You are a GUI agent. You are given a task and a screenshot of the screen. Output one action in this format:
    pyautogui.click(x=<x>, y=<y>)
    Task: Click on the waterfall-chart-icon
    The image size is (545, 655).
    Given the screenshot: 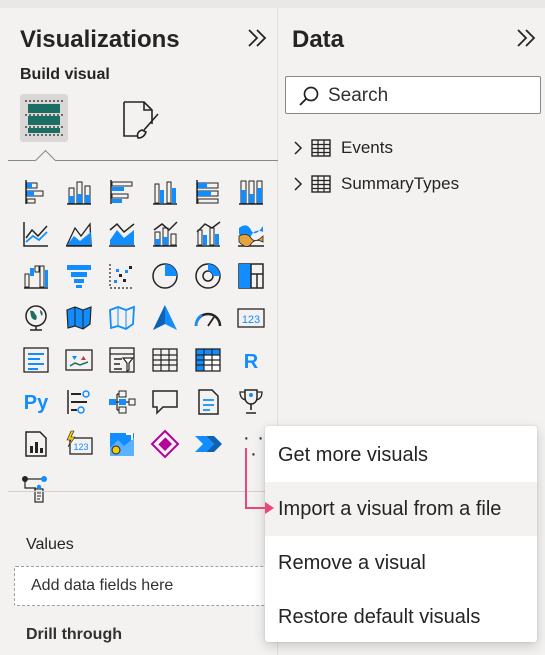 What is the action you would take?
    pyautogui.click(x=36, y=276)
    